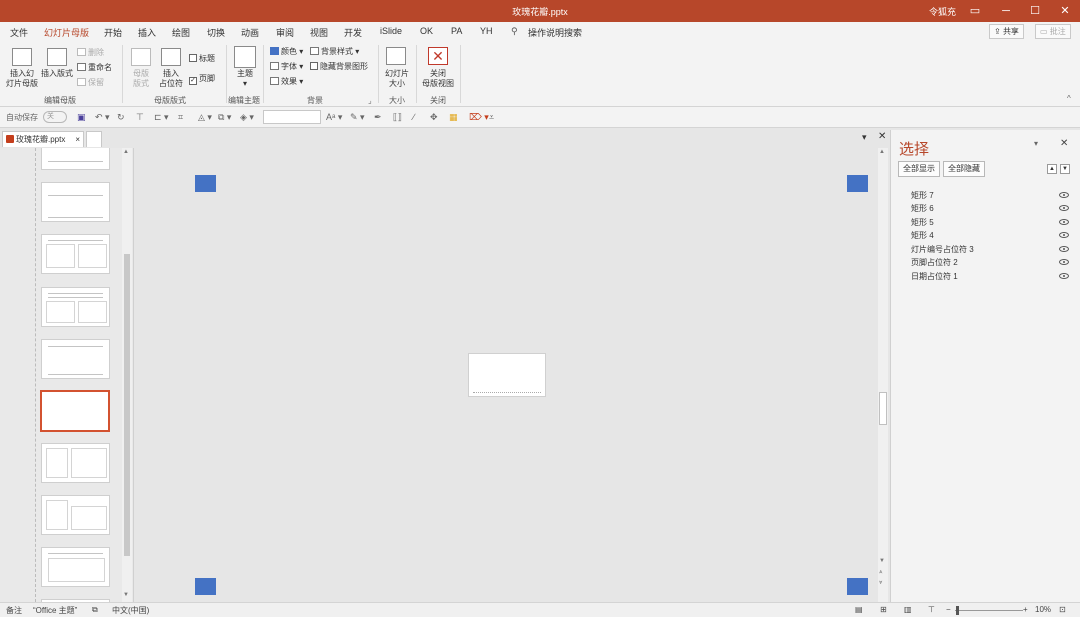 The width and height of the screenshot is (1080, 617). Describe the element at coordinates (75, 411) in the screenshot. I see `slide-thumbnail-selected` at that location.